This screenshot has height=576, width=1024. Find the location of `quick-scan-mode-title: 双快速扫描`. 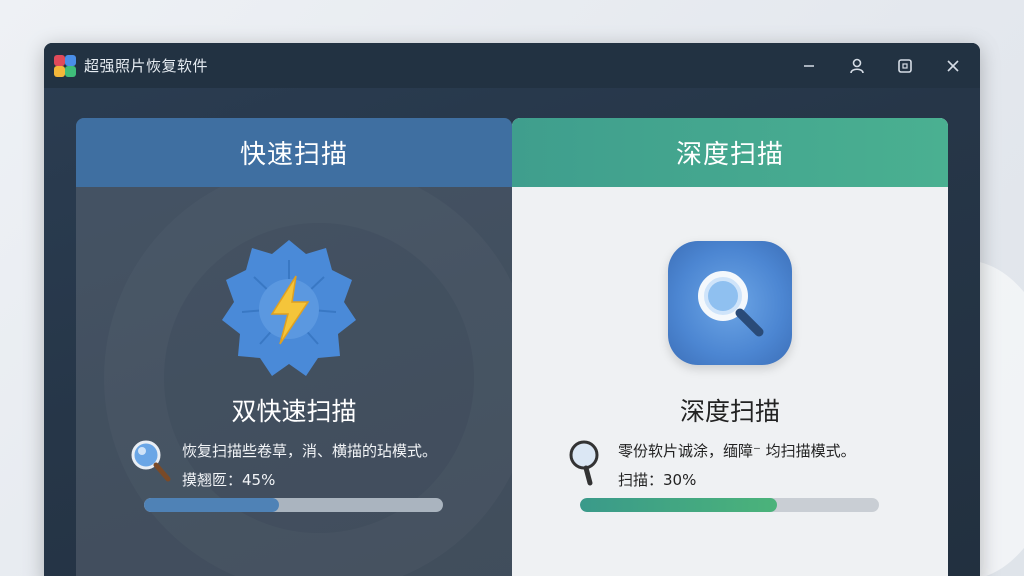

quick-scan-mode-title: 双快速扫描 is located at coordinates (294, 411).